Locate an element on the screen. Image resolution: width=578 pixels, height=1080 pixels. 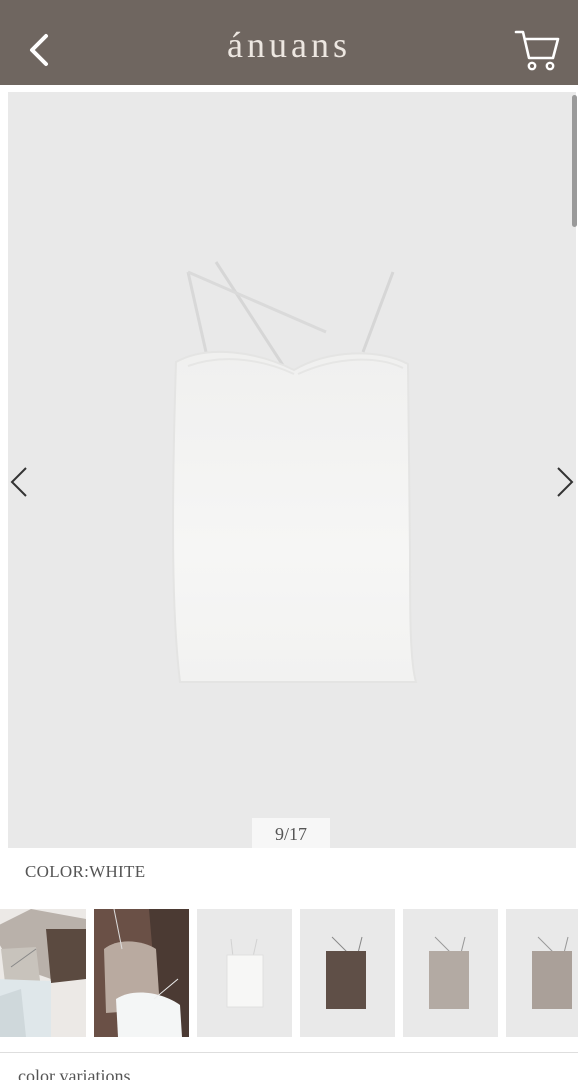
gallery-next-button is located at coordinates (561, 482).